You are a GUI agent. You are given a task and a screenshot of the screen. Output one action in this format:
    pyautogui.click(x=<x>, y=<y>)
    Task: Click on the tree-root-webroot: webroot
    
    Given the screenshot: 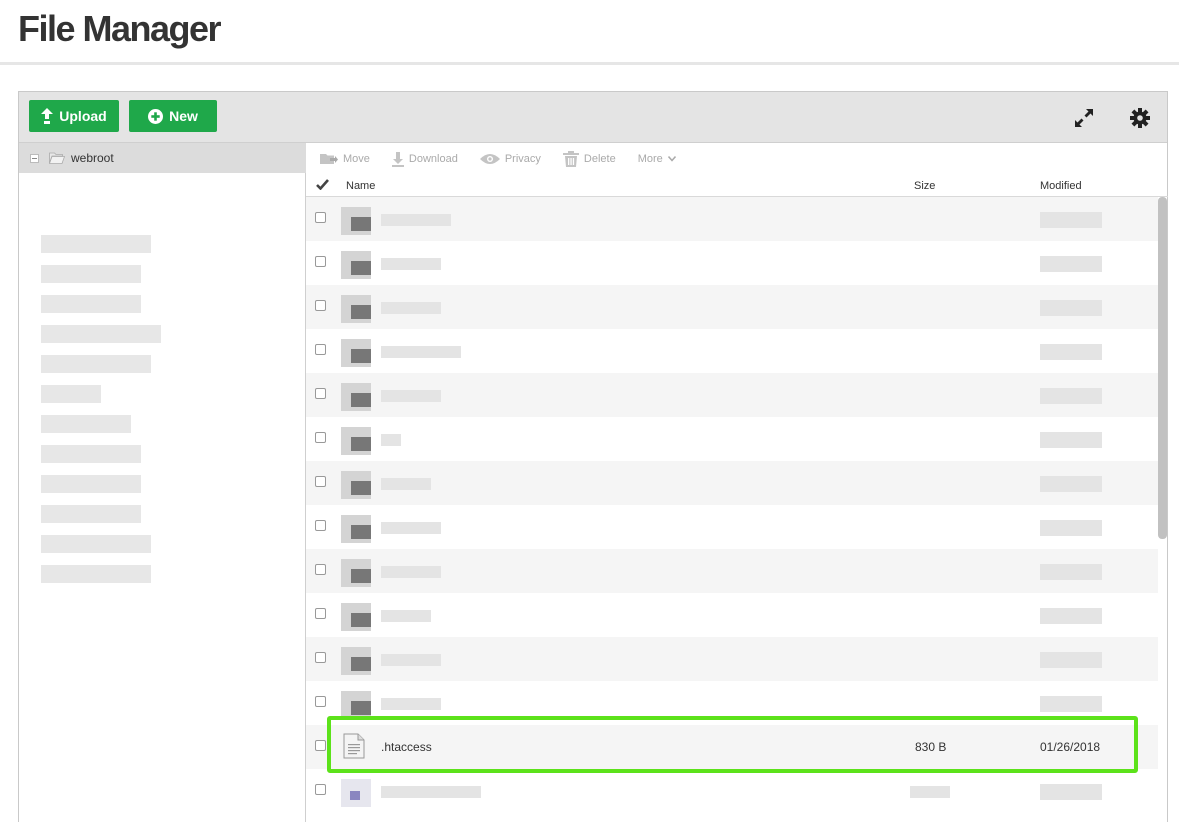 What is the action you would take?
    pyautogui.click(x=162, y=158)
    